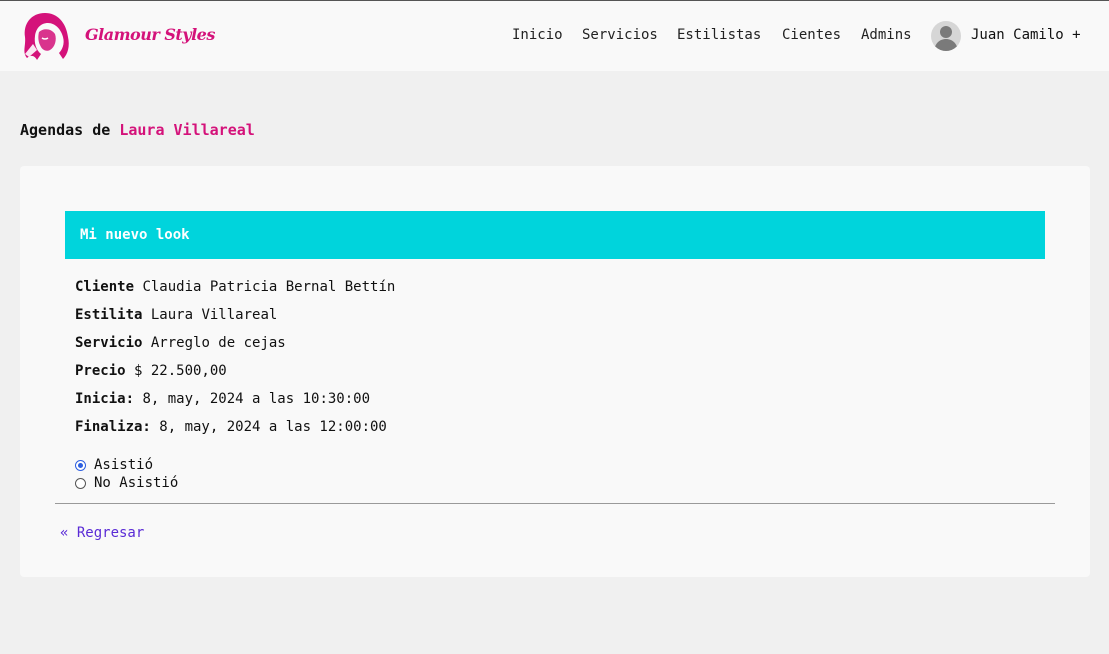 This screenshot has width=1109, height=654. Describe the element at coordinates (80, 483) in the screenshot. I see `radio-button` at that location.